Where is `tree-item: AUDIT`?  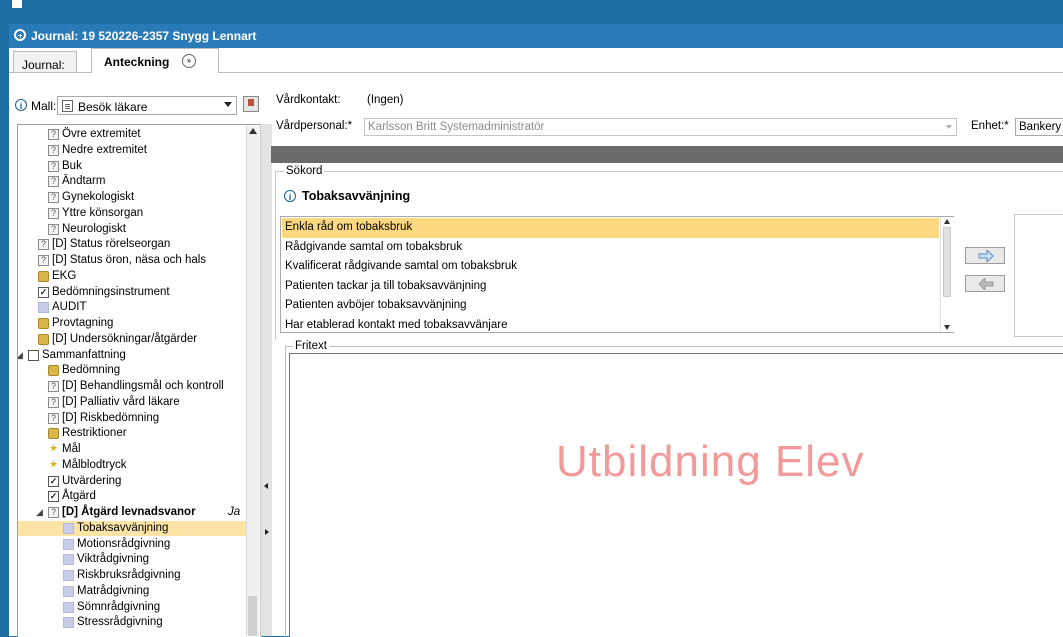 tree-item: AUDIT is located at coordinates (132, 308).